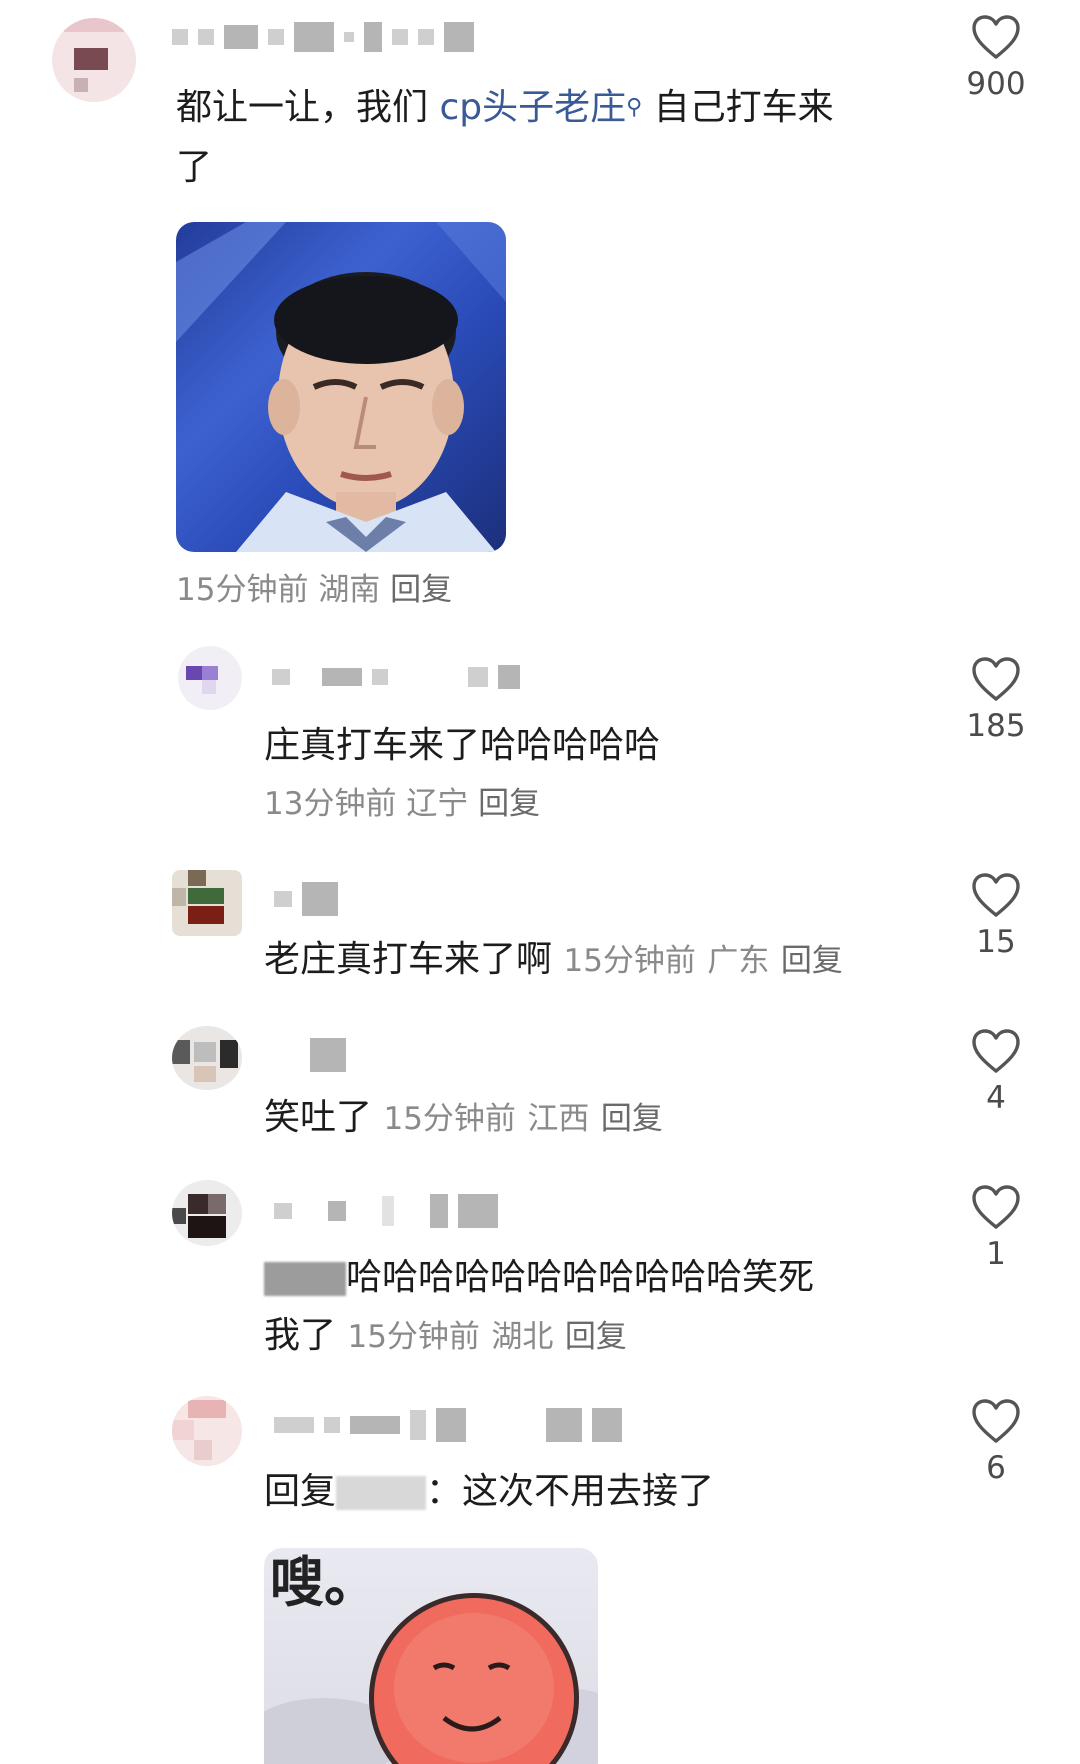 This screenshot has width=1080, height=1764. Describe the element at coordinates (431, 1656) in the screenshot. I see `red-face-sticker: 嗖。` at that location.